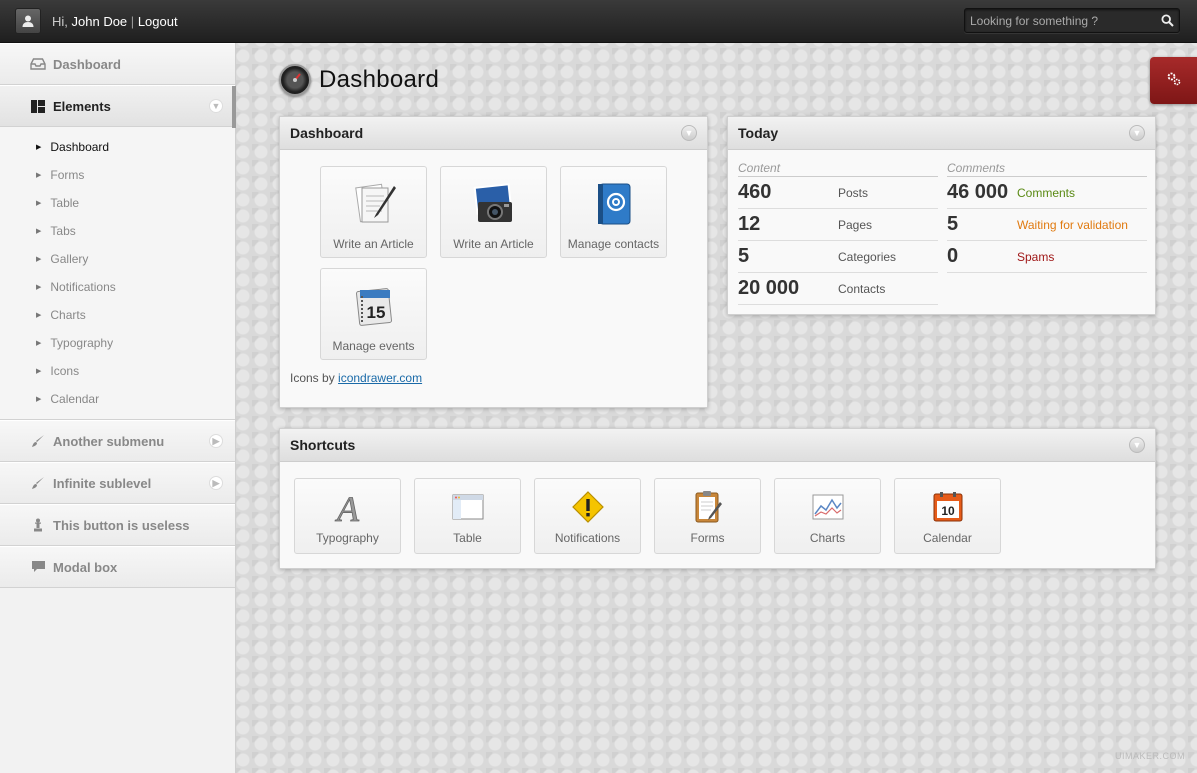  I want to click on shortcut-typography: A Typography, so click(347, 516).